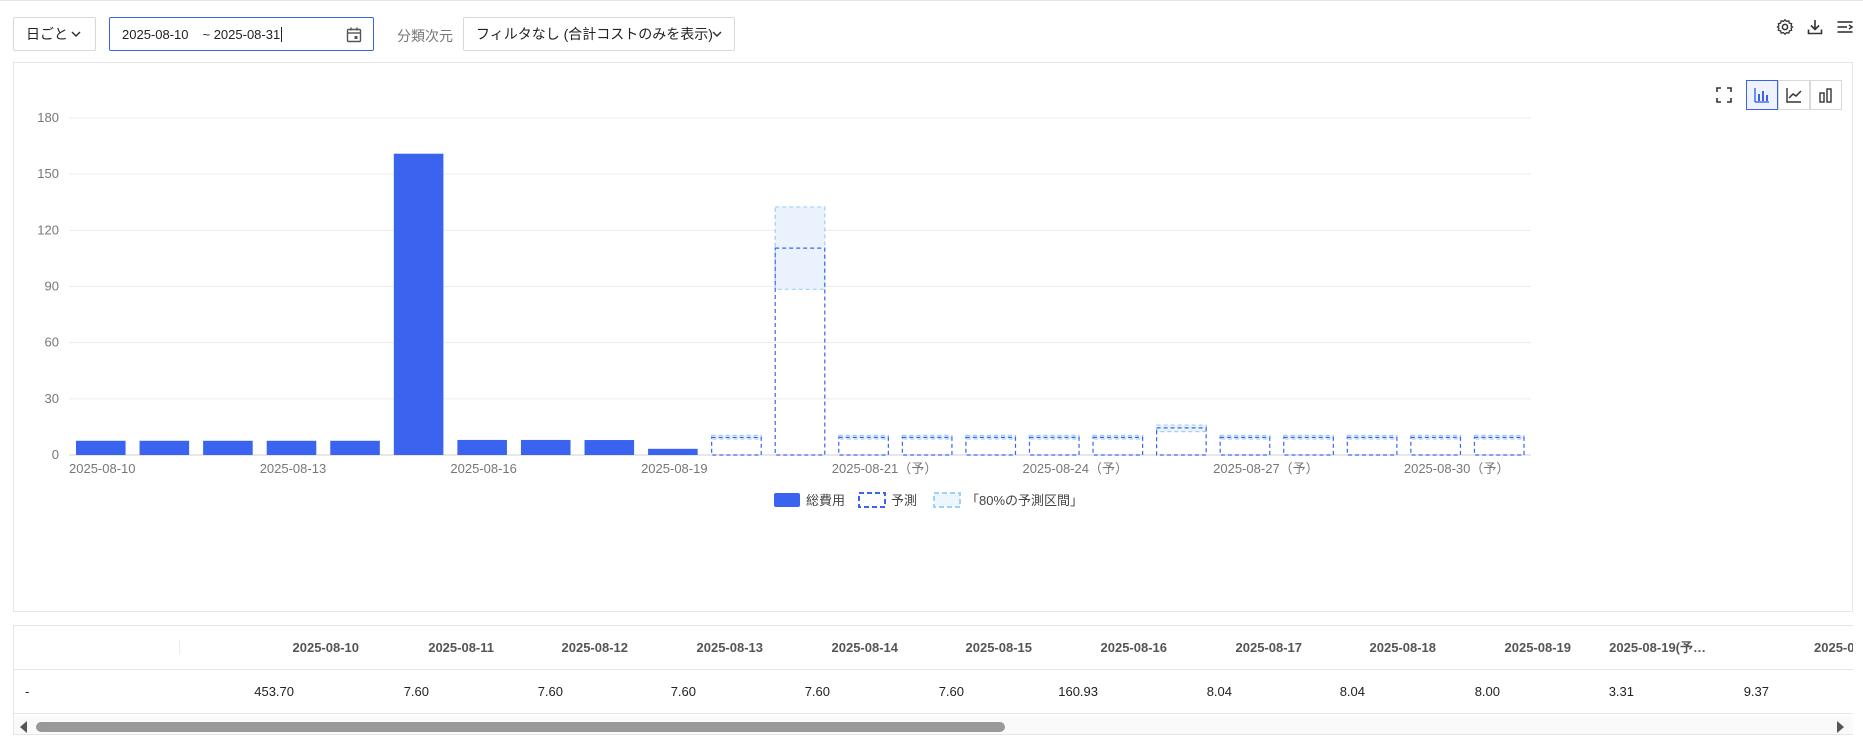 The image size is (1863, 738). Describe the element at coordinates (904, 500) in the screenshot. I see `legend-label-forecast: 予測` at that location.